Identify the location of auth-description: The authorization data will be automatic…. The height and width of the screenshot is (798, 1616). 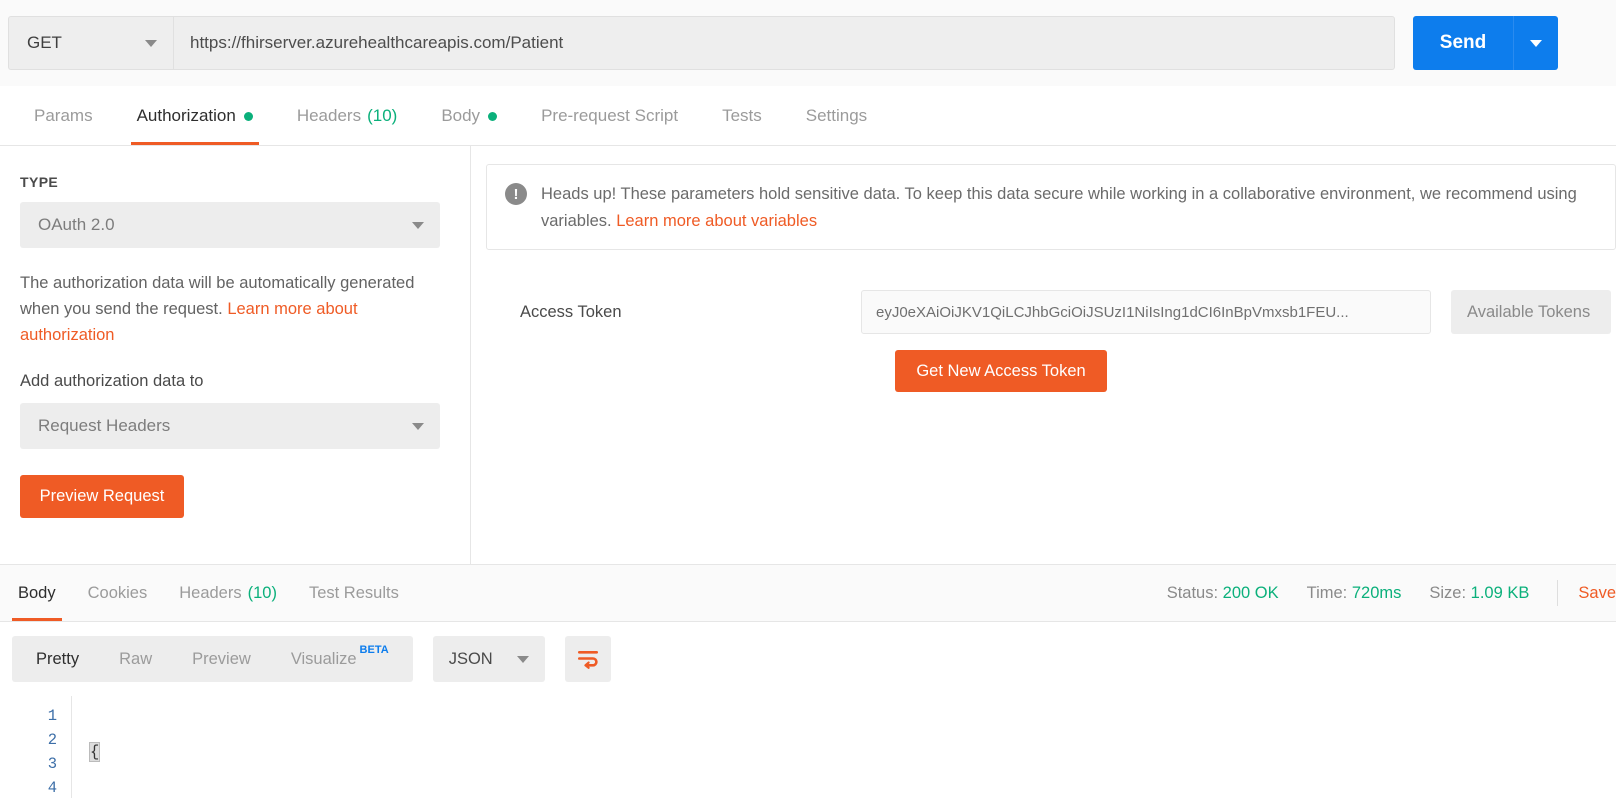
(232, 309).